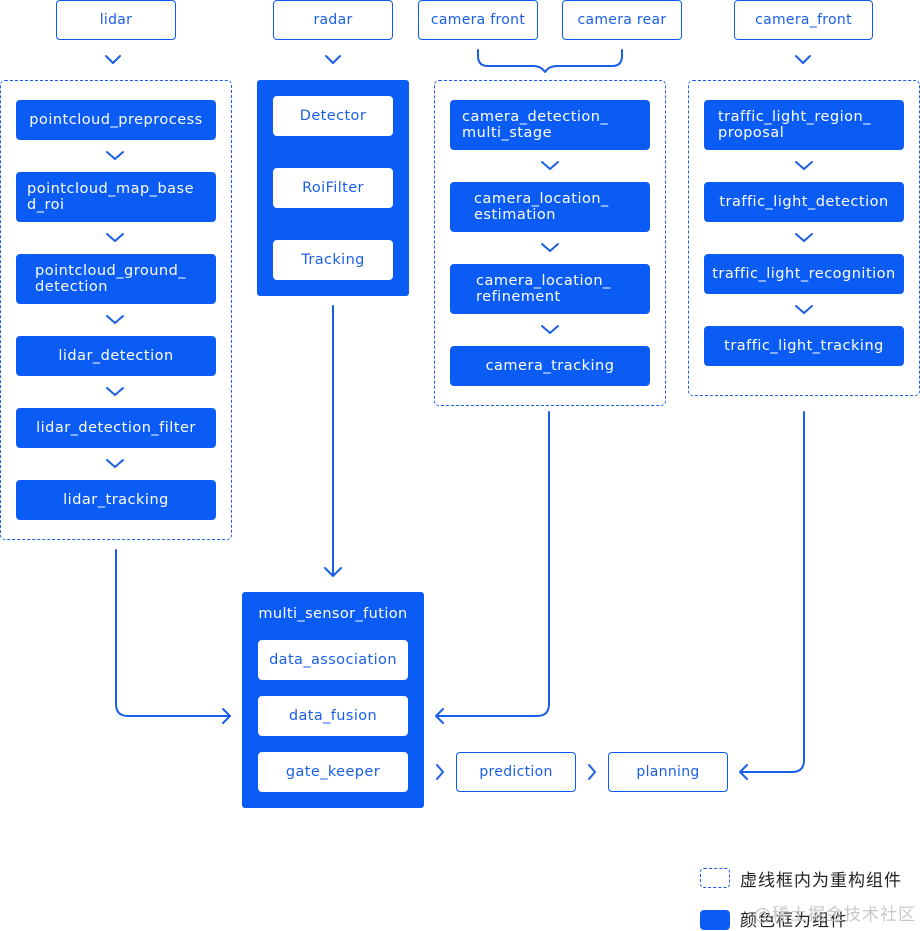 The width and height of the screenshot is (920, 931). Describe the element at coordinates (835, 915) in the screenshot. I see `watermark: @稀土掘金技术社区` at that location.